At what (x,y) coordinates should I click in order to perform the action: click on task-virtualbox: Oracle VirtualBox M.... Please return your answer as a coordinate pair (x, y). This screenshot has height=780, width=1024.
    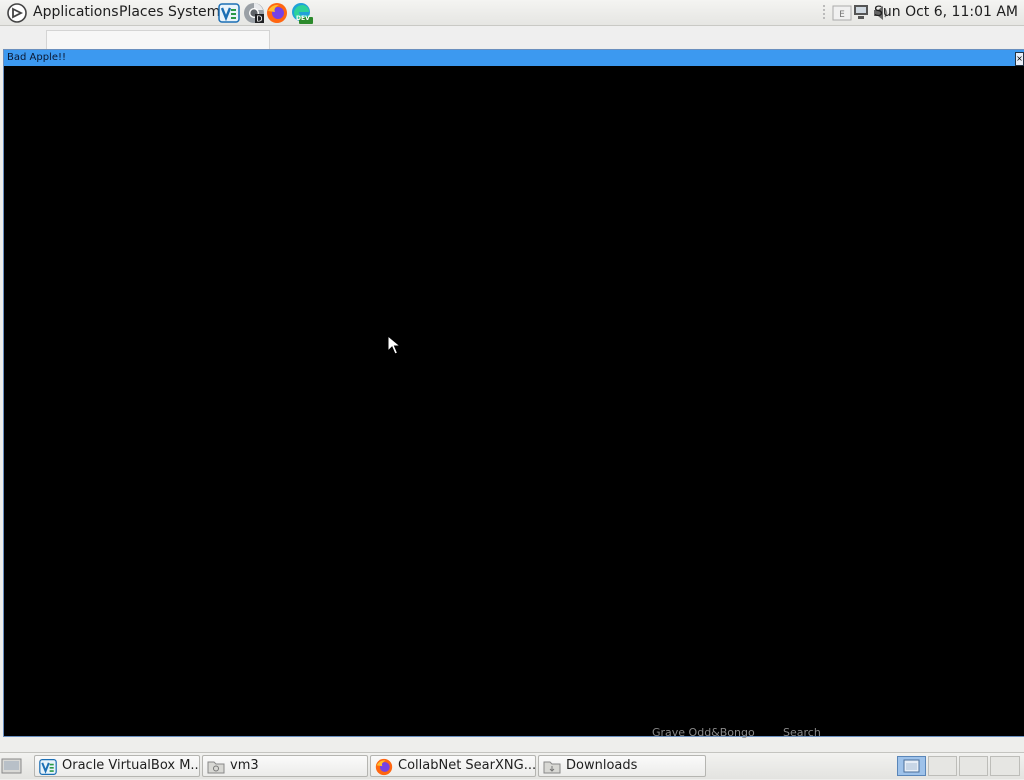
    Looking at the image, I should click on (117, 766).